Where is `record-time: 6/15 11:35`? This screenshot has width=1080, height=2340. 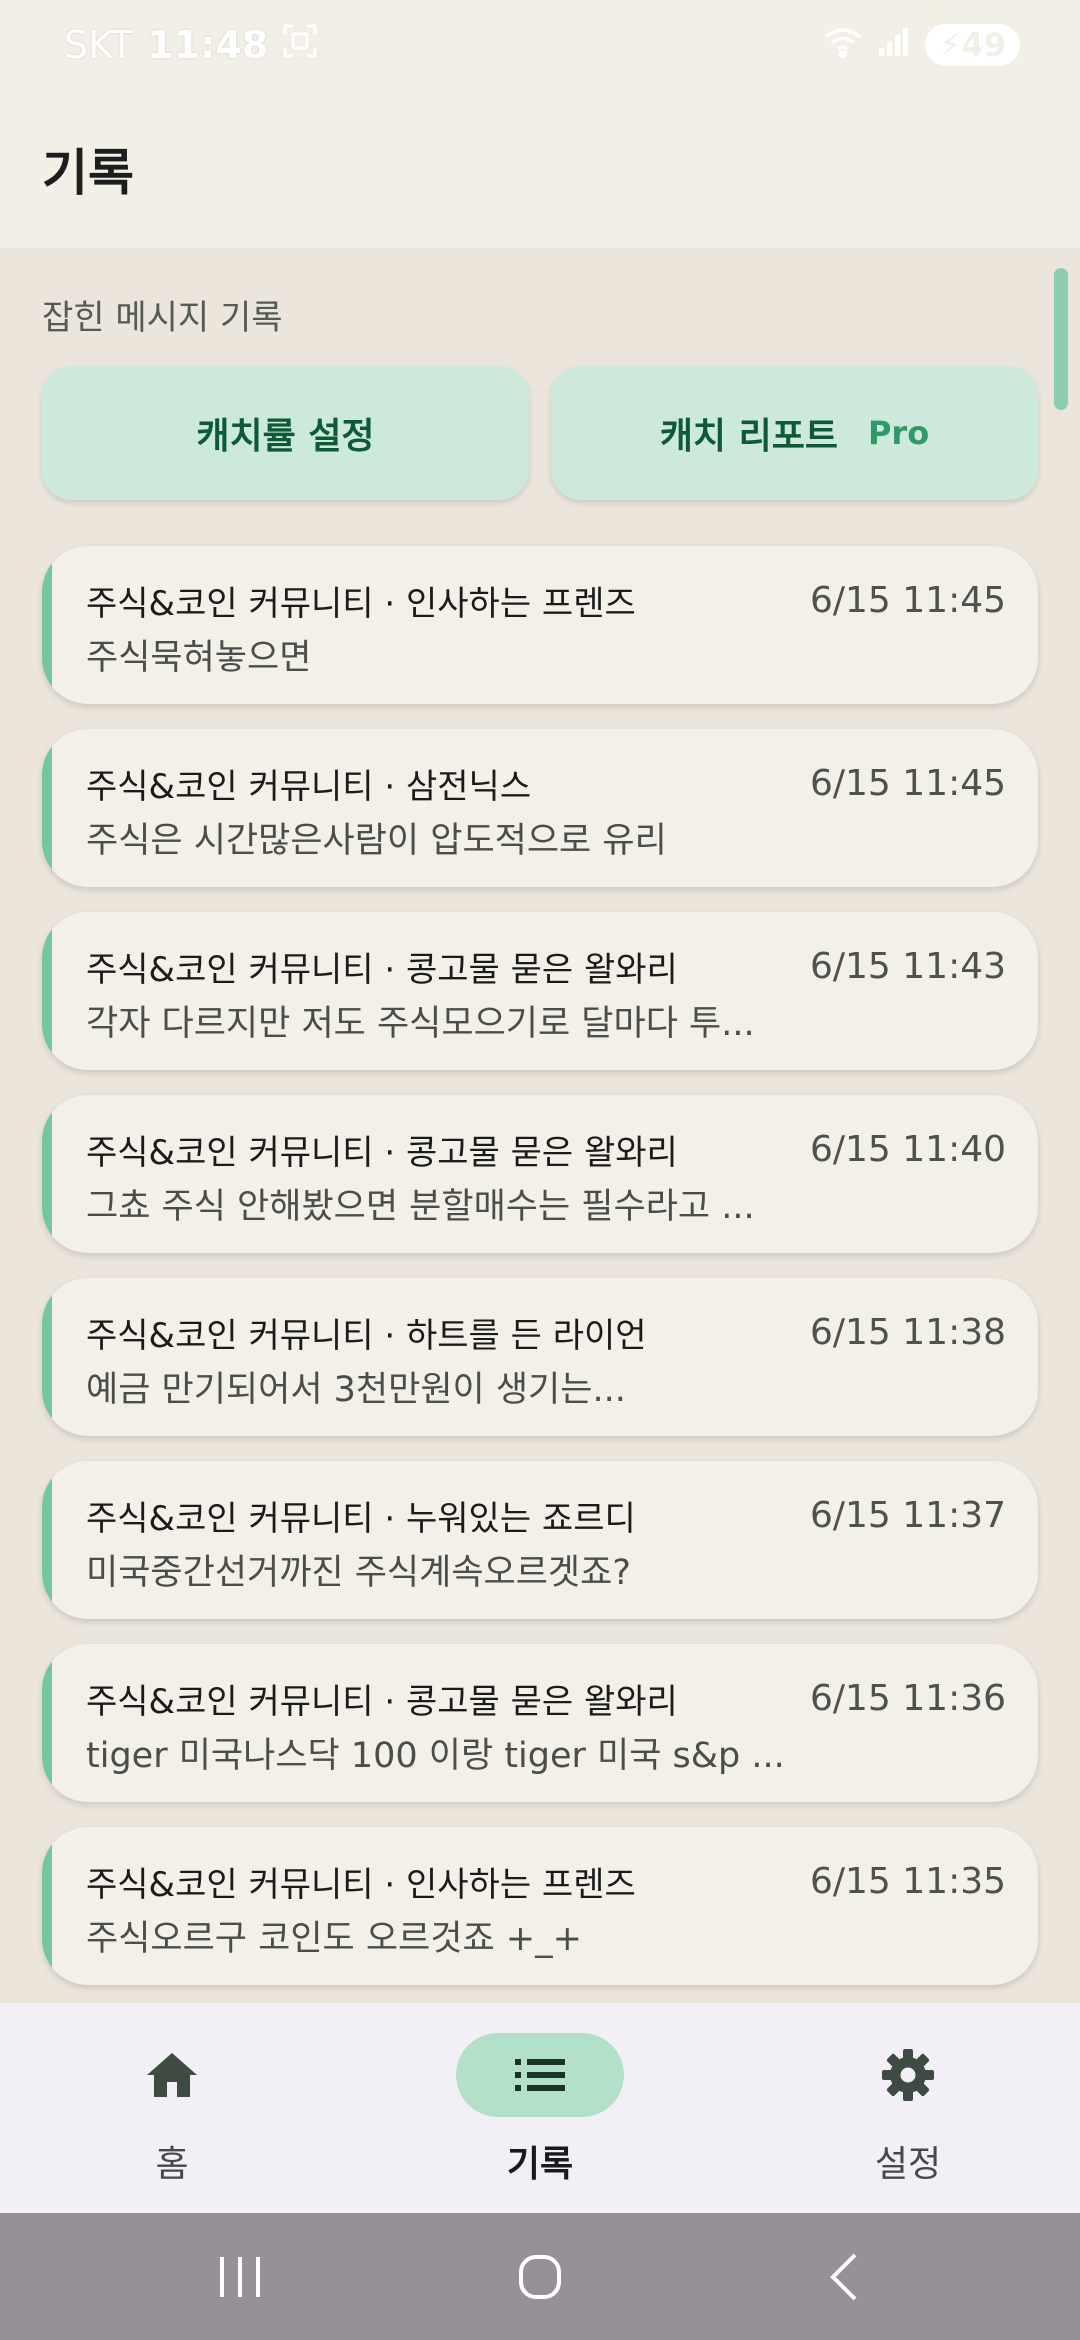
record-time: 6/15 11:35 is located at coordinates (907, 1881).